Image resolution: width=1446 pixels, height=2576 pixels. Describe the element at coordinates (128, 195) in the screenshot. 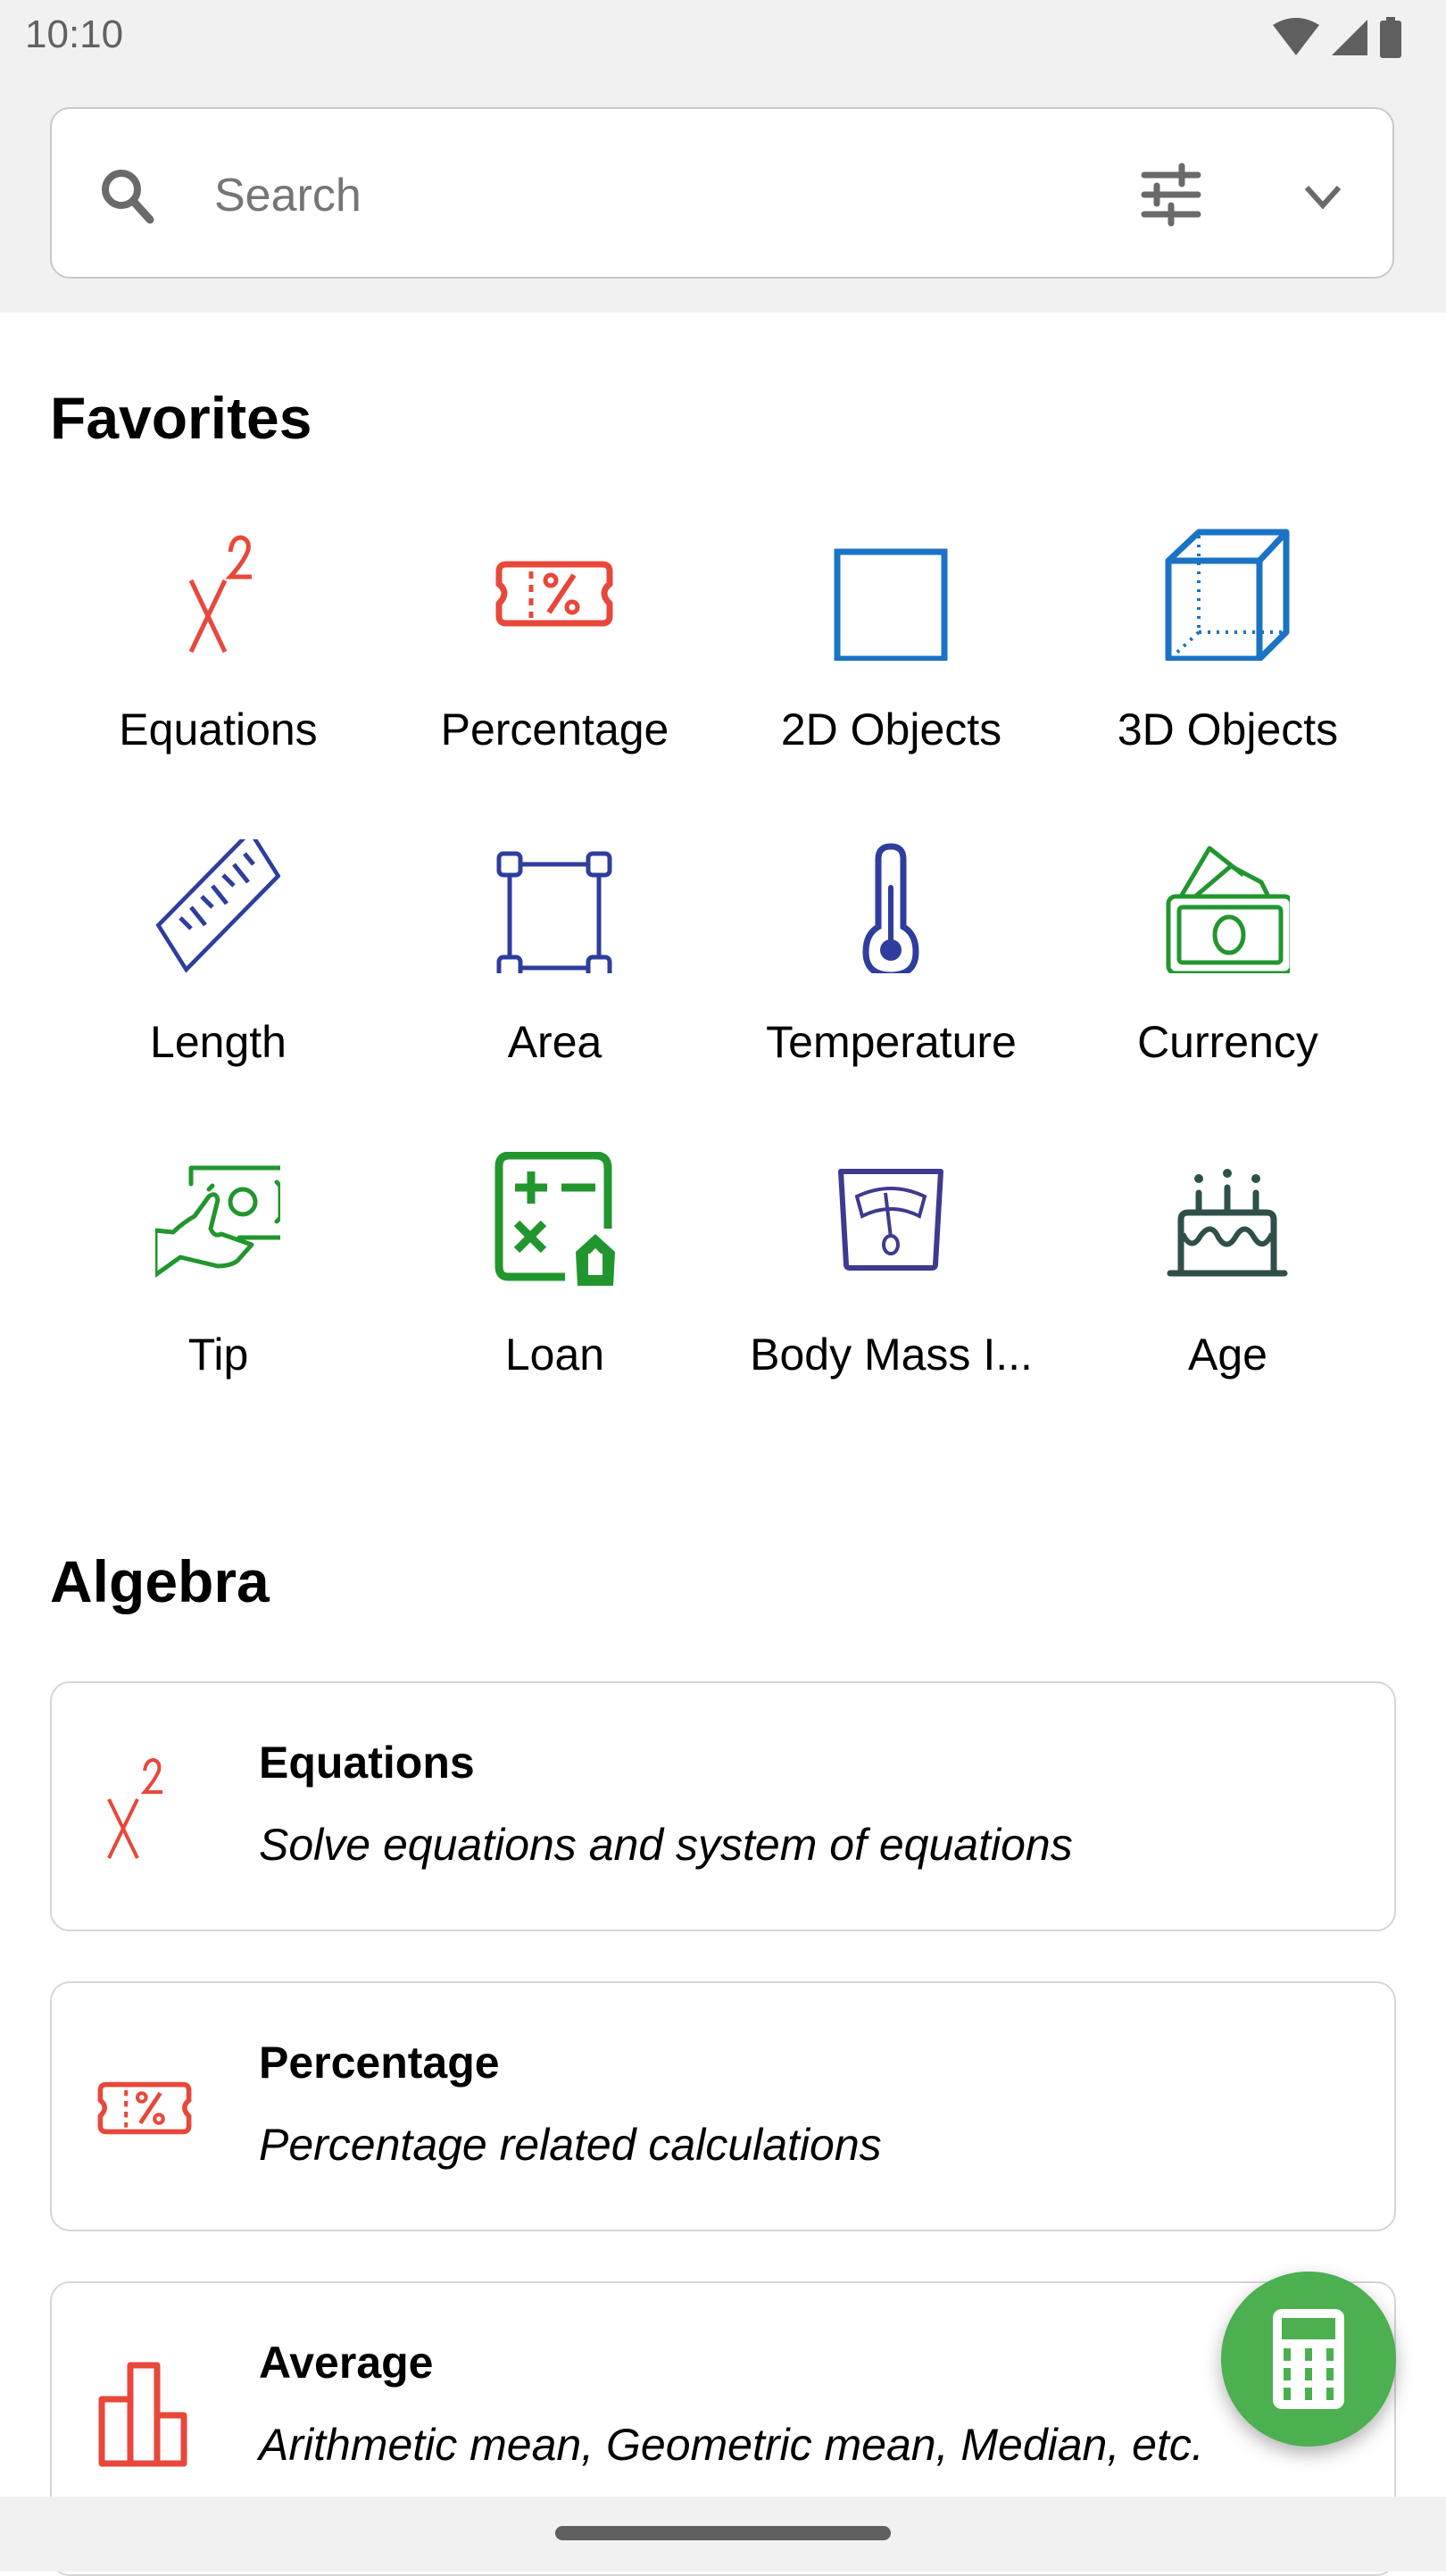

I see `search-icon` at that location.